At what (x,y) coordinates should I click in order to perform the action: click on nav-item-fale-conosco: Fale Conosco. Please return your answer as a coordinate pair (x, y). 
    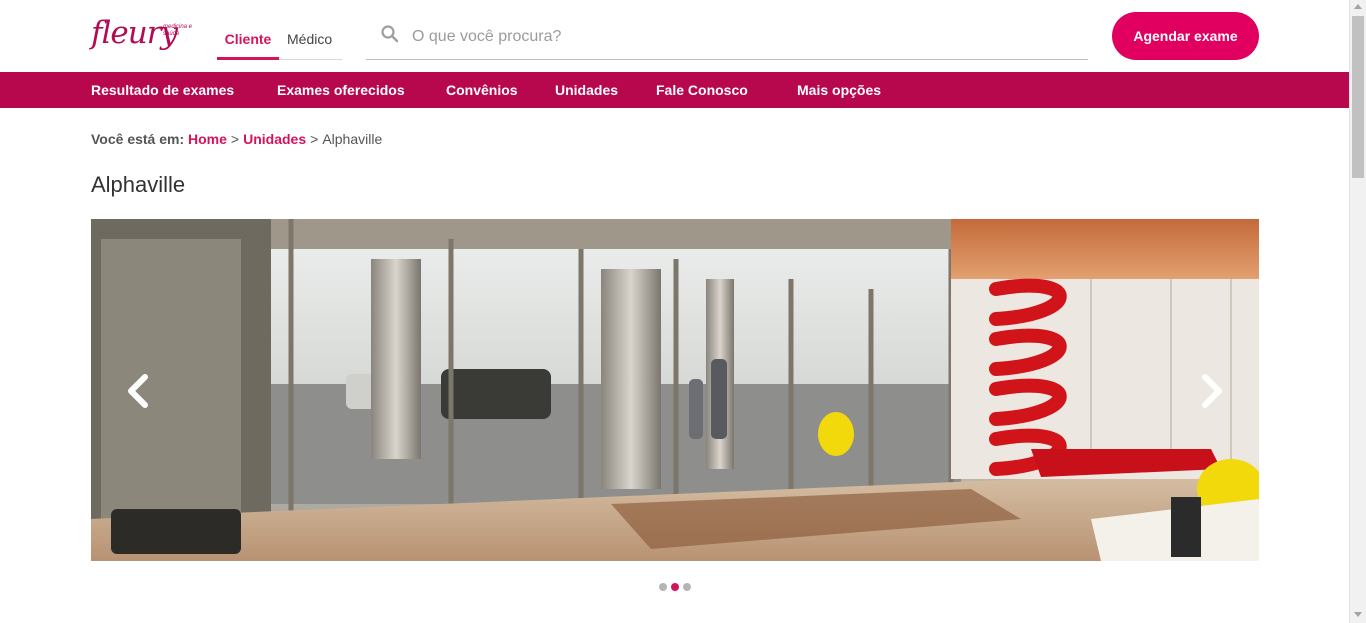
    Looking at the image, I should click on (702, 90).